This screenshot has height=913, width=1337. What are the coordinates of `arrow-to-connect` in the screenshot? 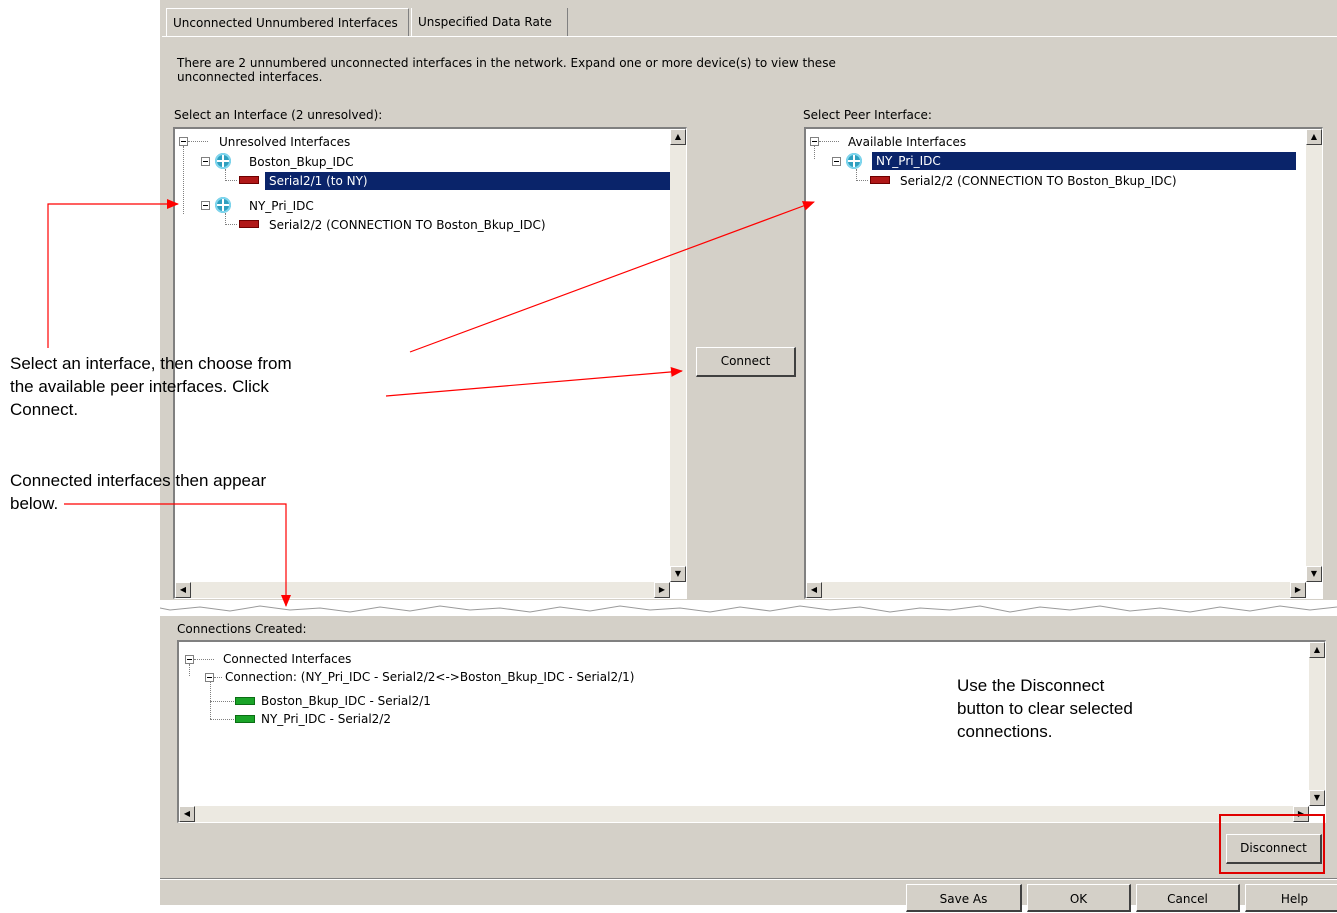 It's located at (534, 381).